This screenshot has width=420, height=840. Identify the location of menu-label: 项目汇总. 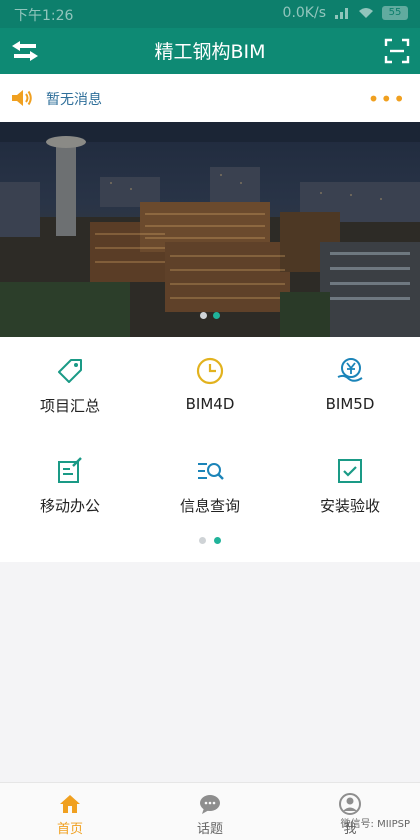
(69, 406).